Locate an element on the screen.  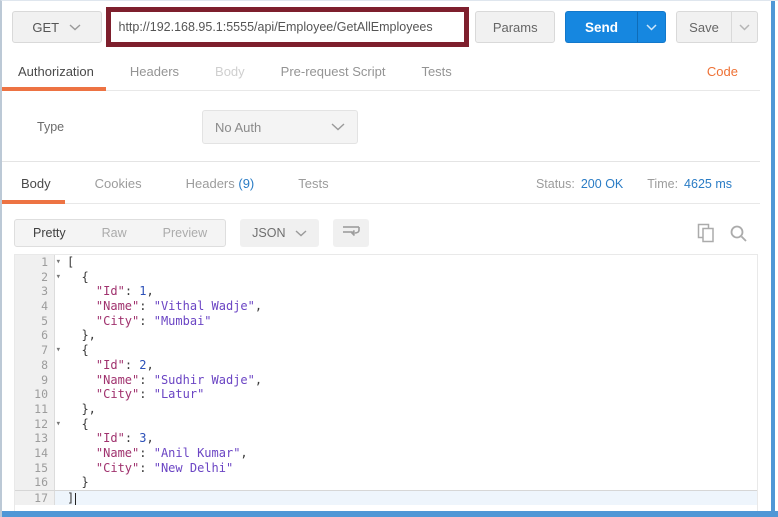
params-button: Params is located at coordinates (515, 27).